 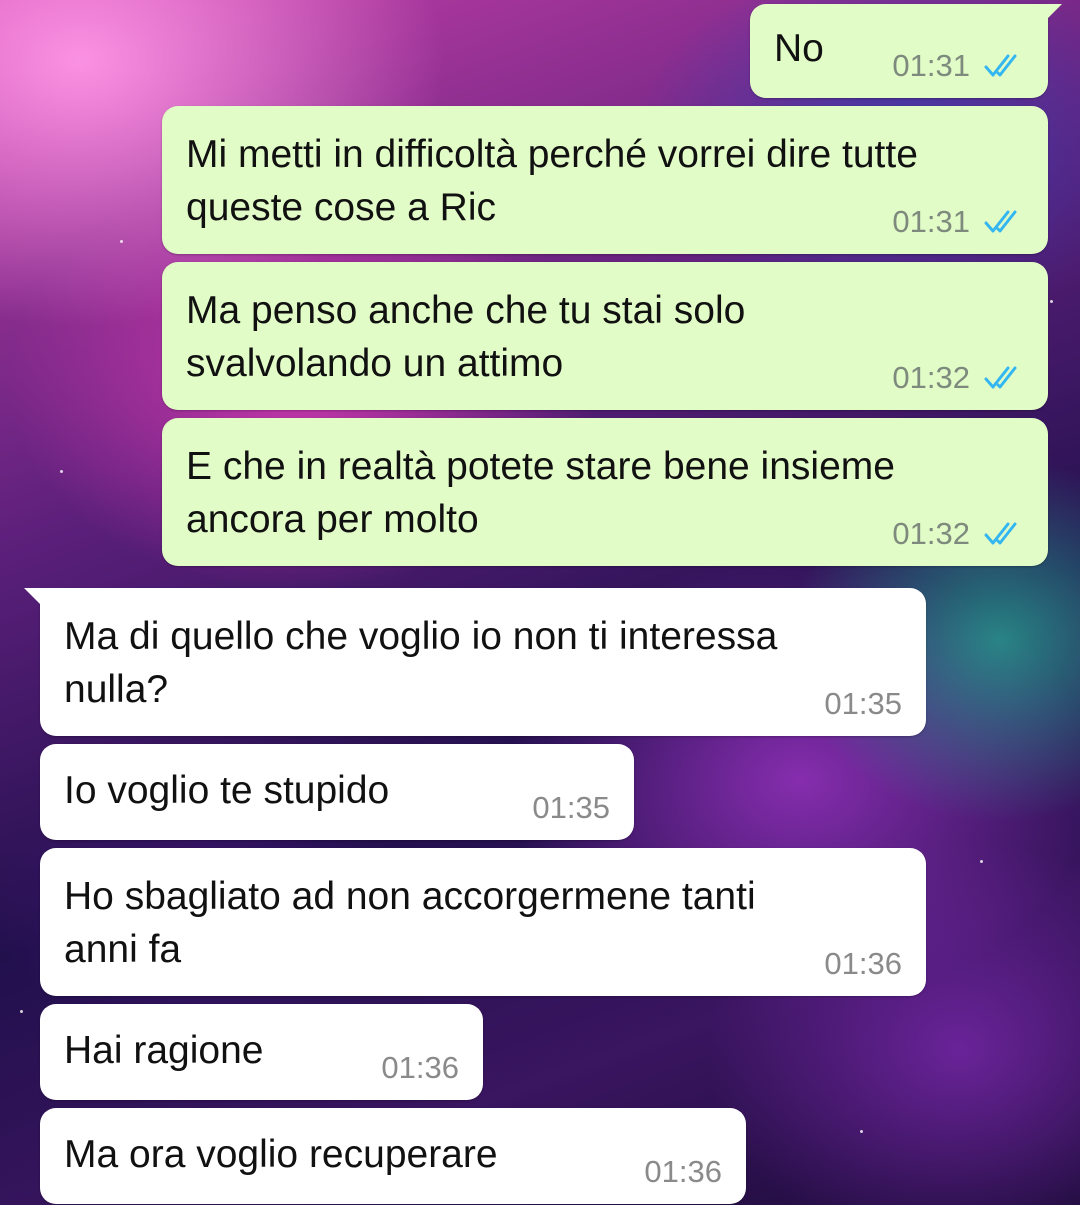 I want to click on message-text: Hai ragione, so click(x=163, y=1050).